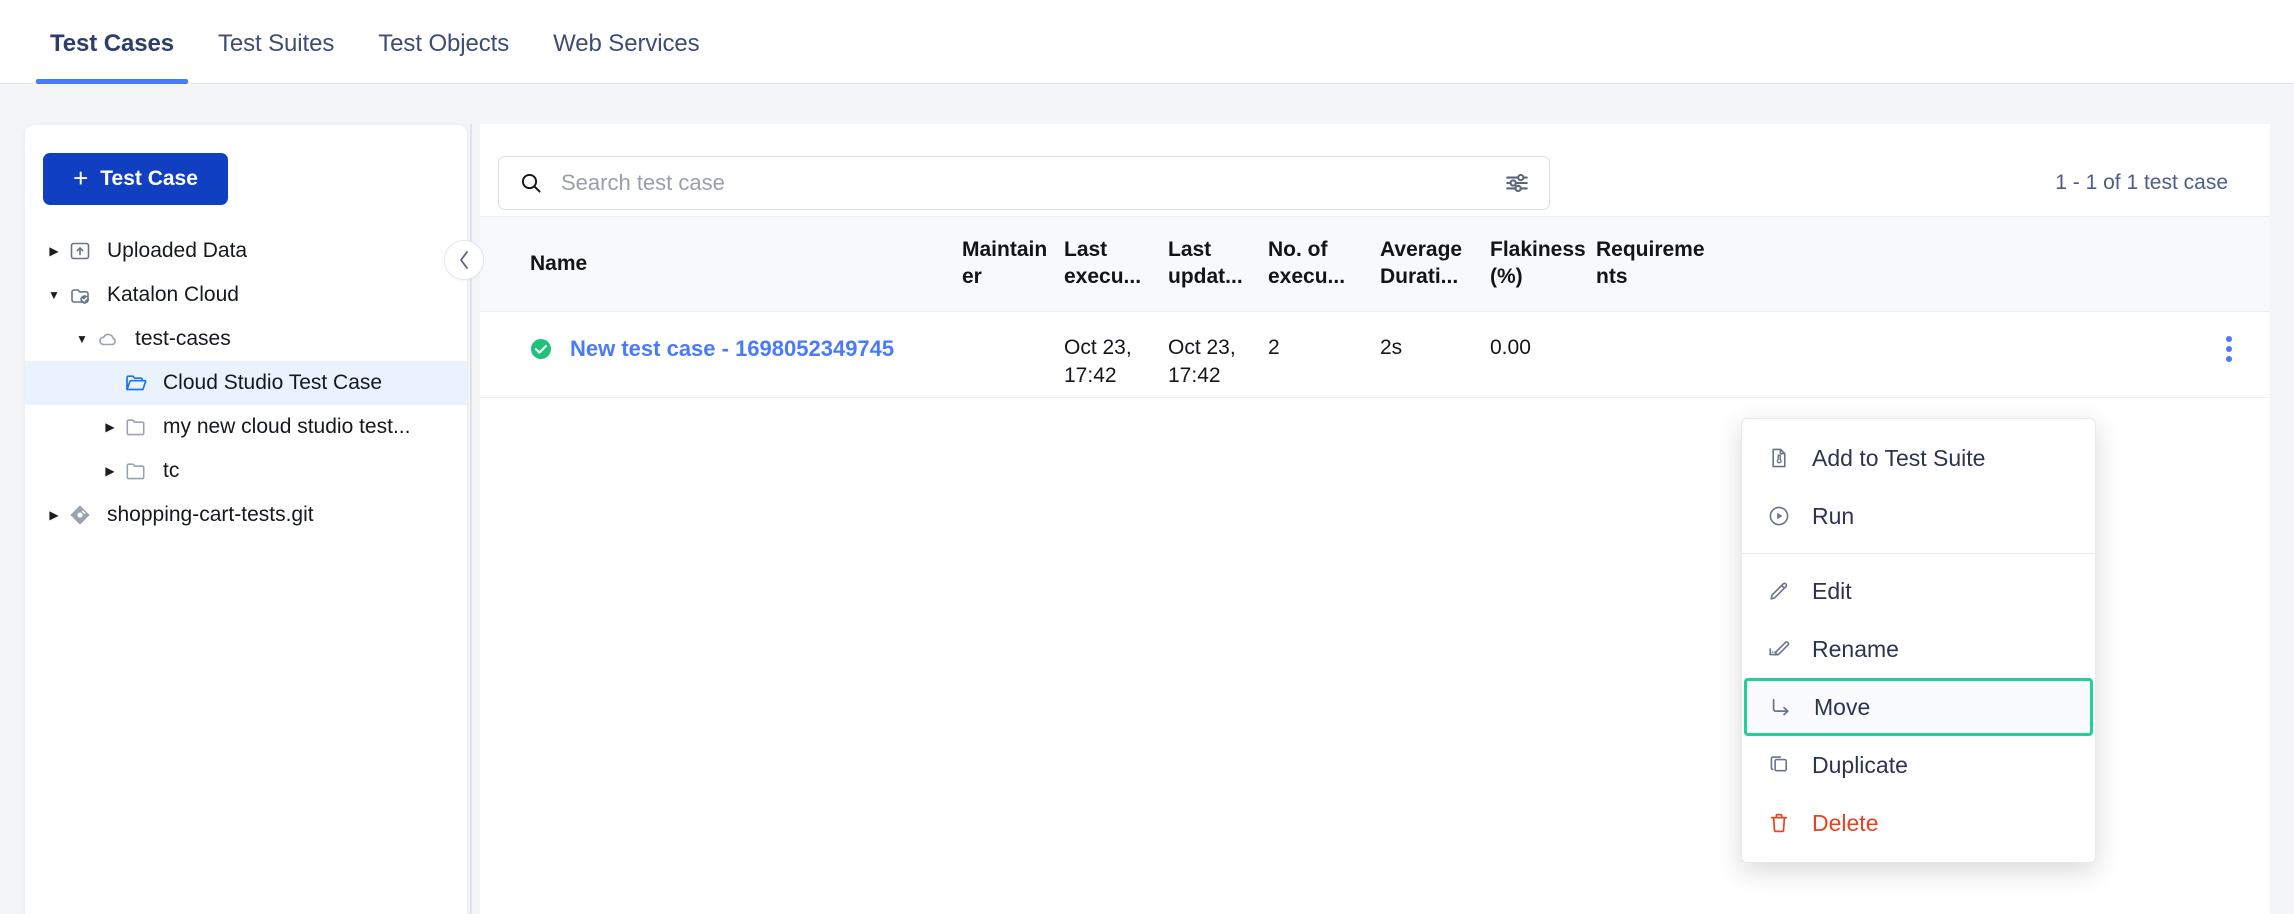 This screenshot has width=2294, height=914. Describe the element at coordinates (1391, 347) in the screenshot. I see `cell-average-duration: 2s` at that location.